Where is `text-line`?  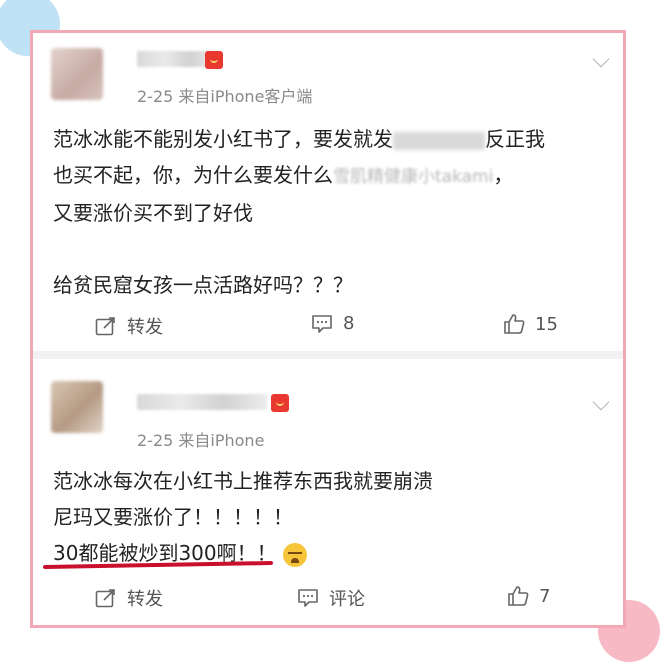 text-line is located at coordinates (333, 249).